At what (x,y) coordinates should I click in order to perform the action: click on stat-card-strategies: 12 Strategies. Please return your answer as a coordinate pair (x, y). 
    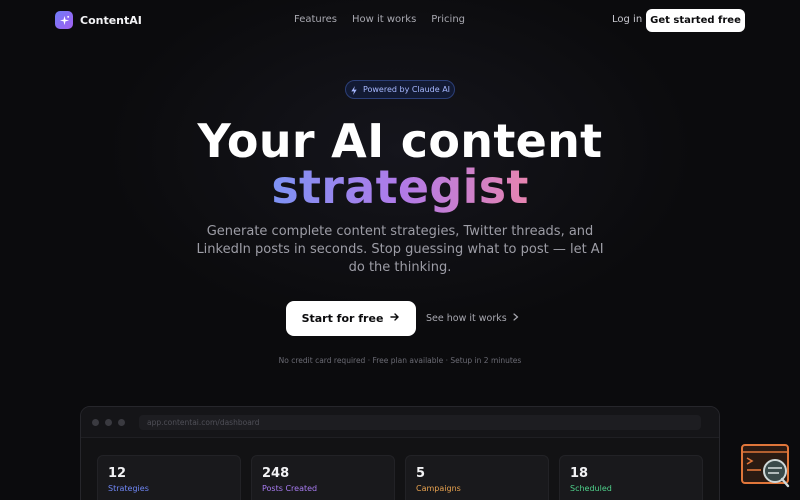
    Looking at the image, I should click on (169, 477).